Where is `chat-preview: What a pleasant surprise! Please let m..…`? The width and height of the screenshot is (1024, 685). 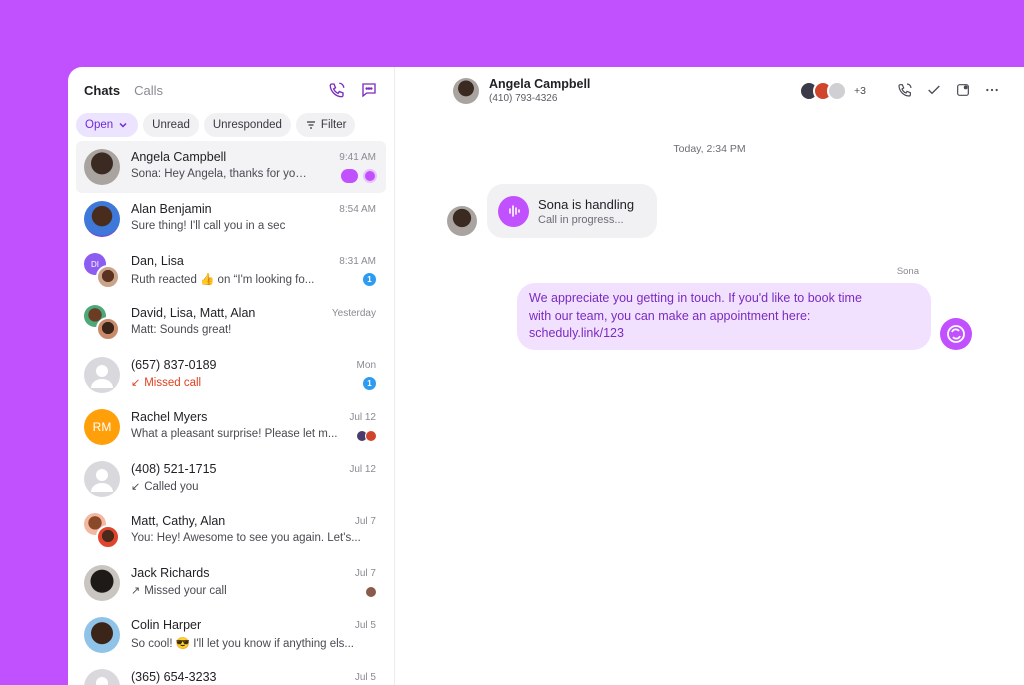
chat-preview: What a pleasant surprise! Please let m..… is located at coordinates (234, 434).